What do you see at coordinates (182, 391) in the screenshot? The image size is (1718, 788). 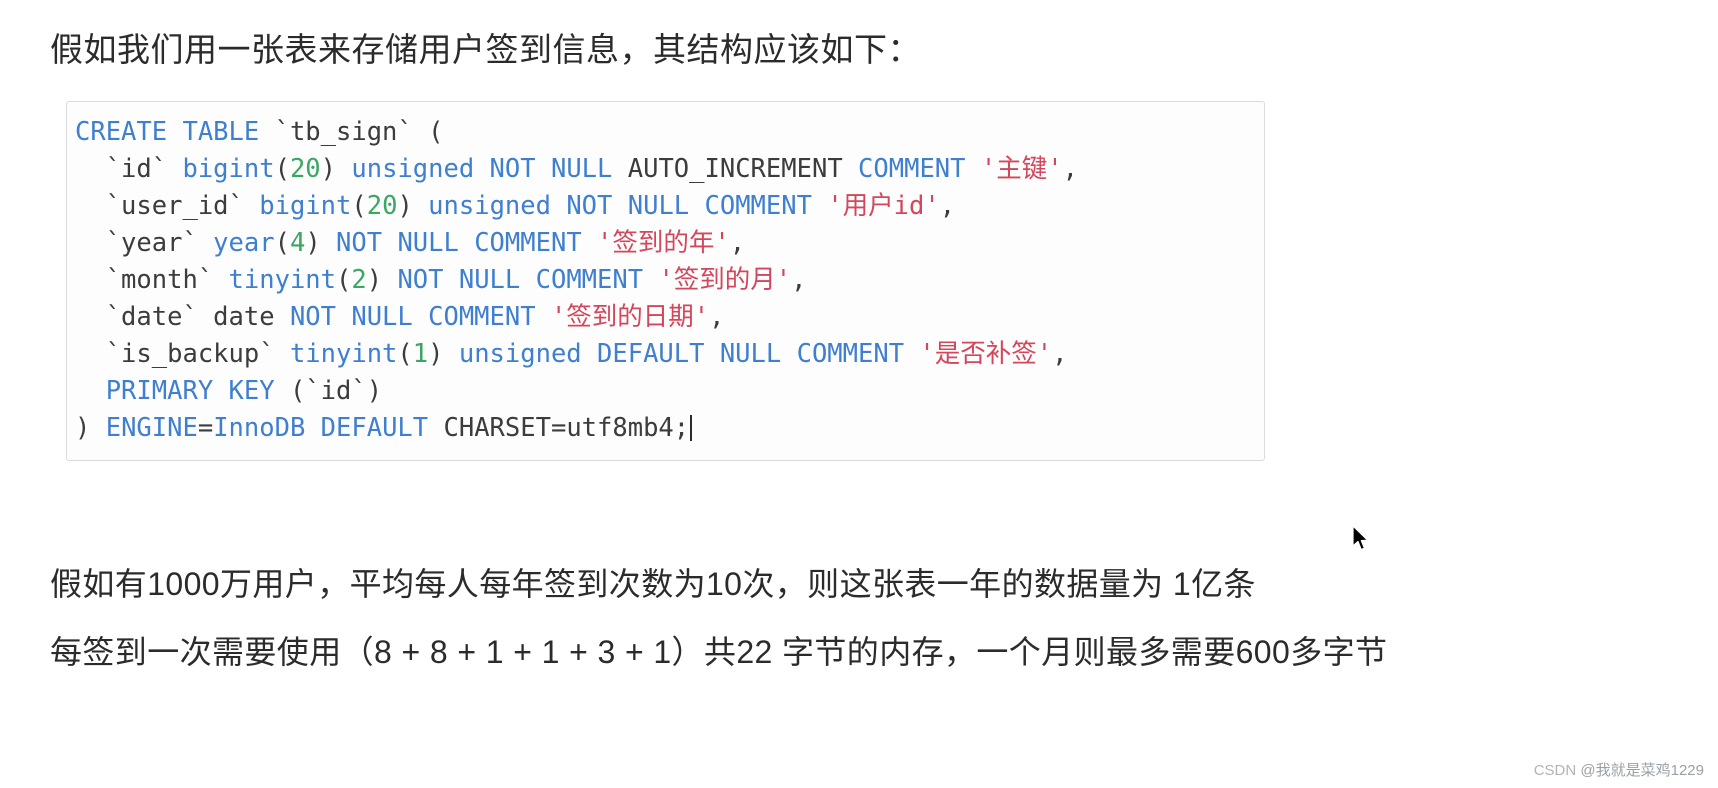 I see `code-token: PRIMARY KEY` at bounding box center [182, 391].